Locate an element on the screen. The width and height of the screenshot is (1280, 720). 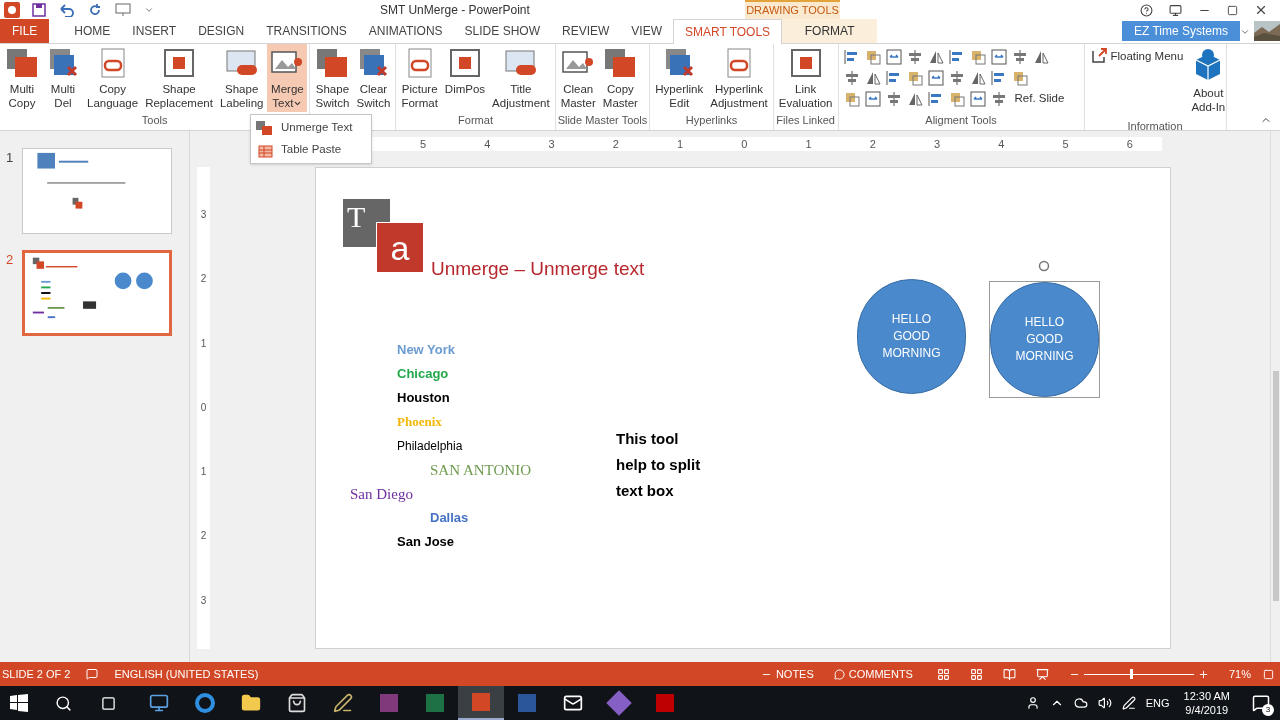
ribbon-button: Shape Switch is located at coordinates (332, 78).